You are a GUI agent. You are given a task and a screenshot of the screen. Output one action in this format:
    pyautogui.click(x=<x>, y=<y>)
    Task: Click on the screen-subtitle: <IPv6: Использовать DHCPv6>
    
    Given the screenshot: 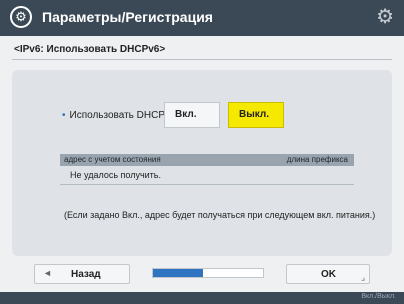 What is the action you would take?
    pyautogui.click(x=90, y=49)
    